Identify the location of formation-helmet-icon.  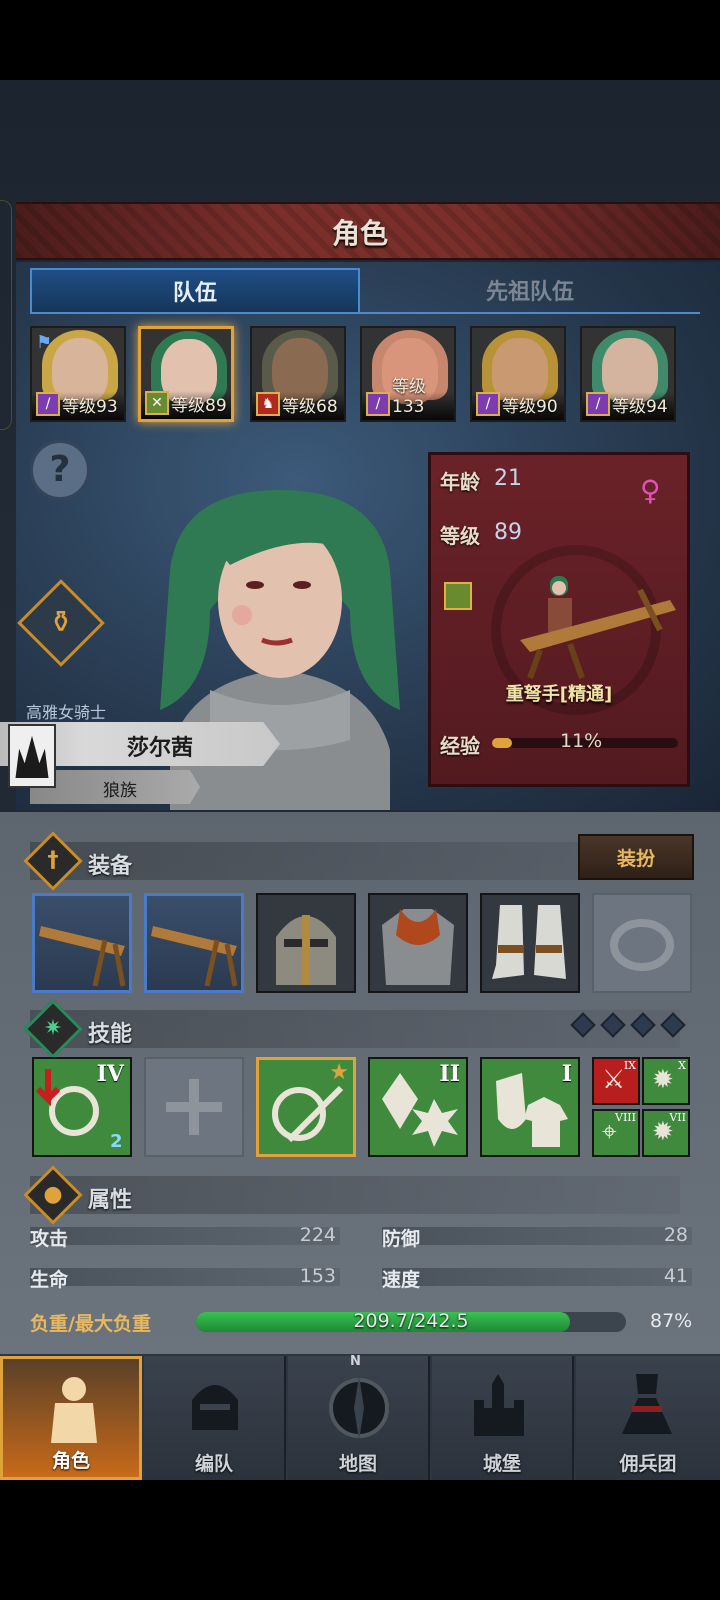
(215, 1407).